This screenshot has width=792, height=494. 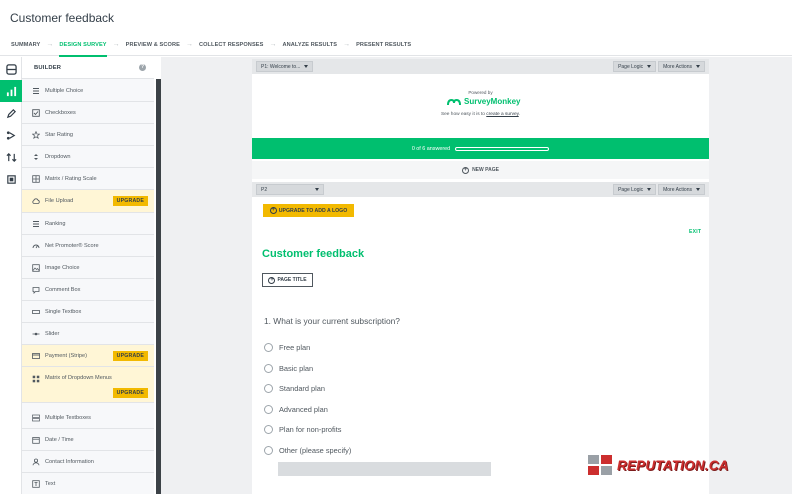 I want to click on monkey-logo-icon, so click(x=454, y=101).